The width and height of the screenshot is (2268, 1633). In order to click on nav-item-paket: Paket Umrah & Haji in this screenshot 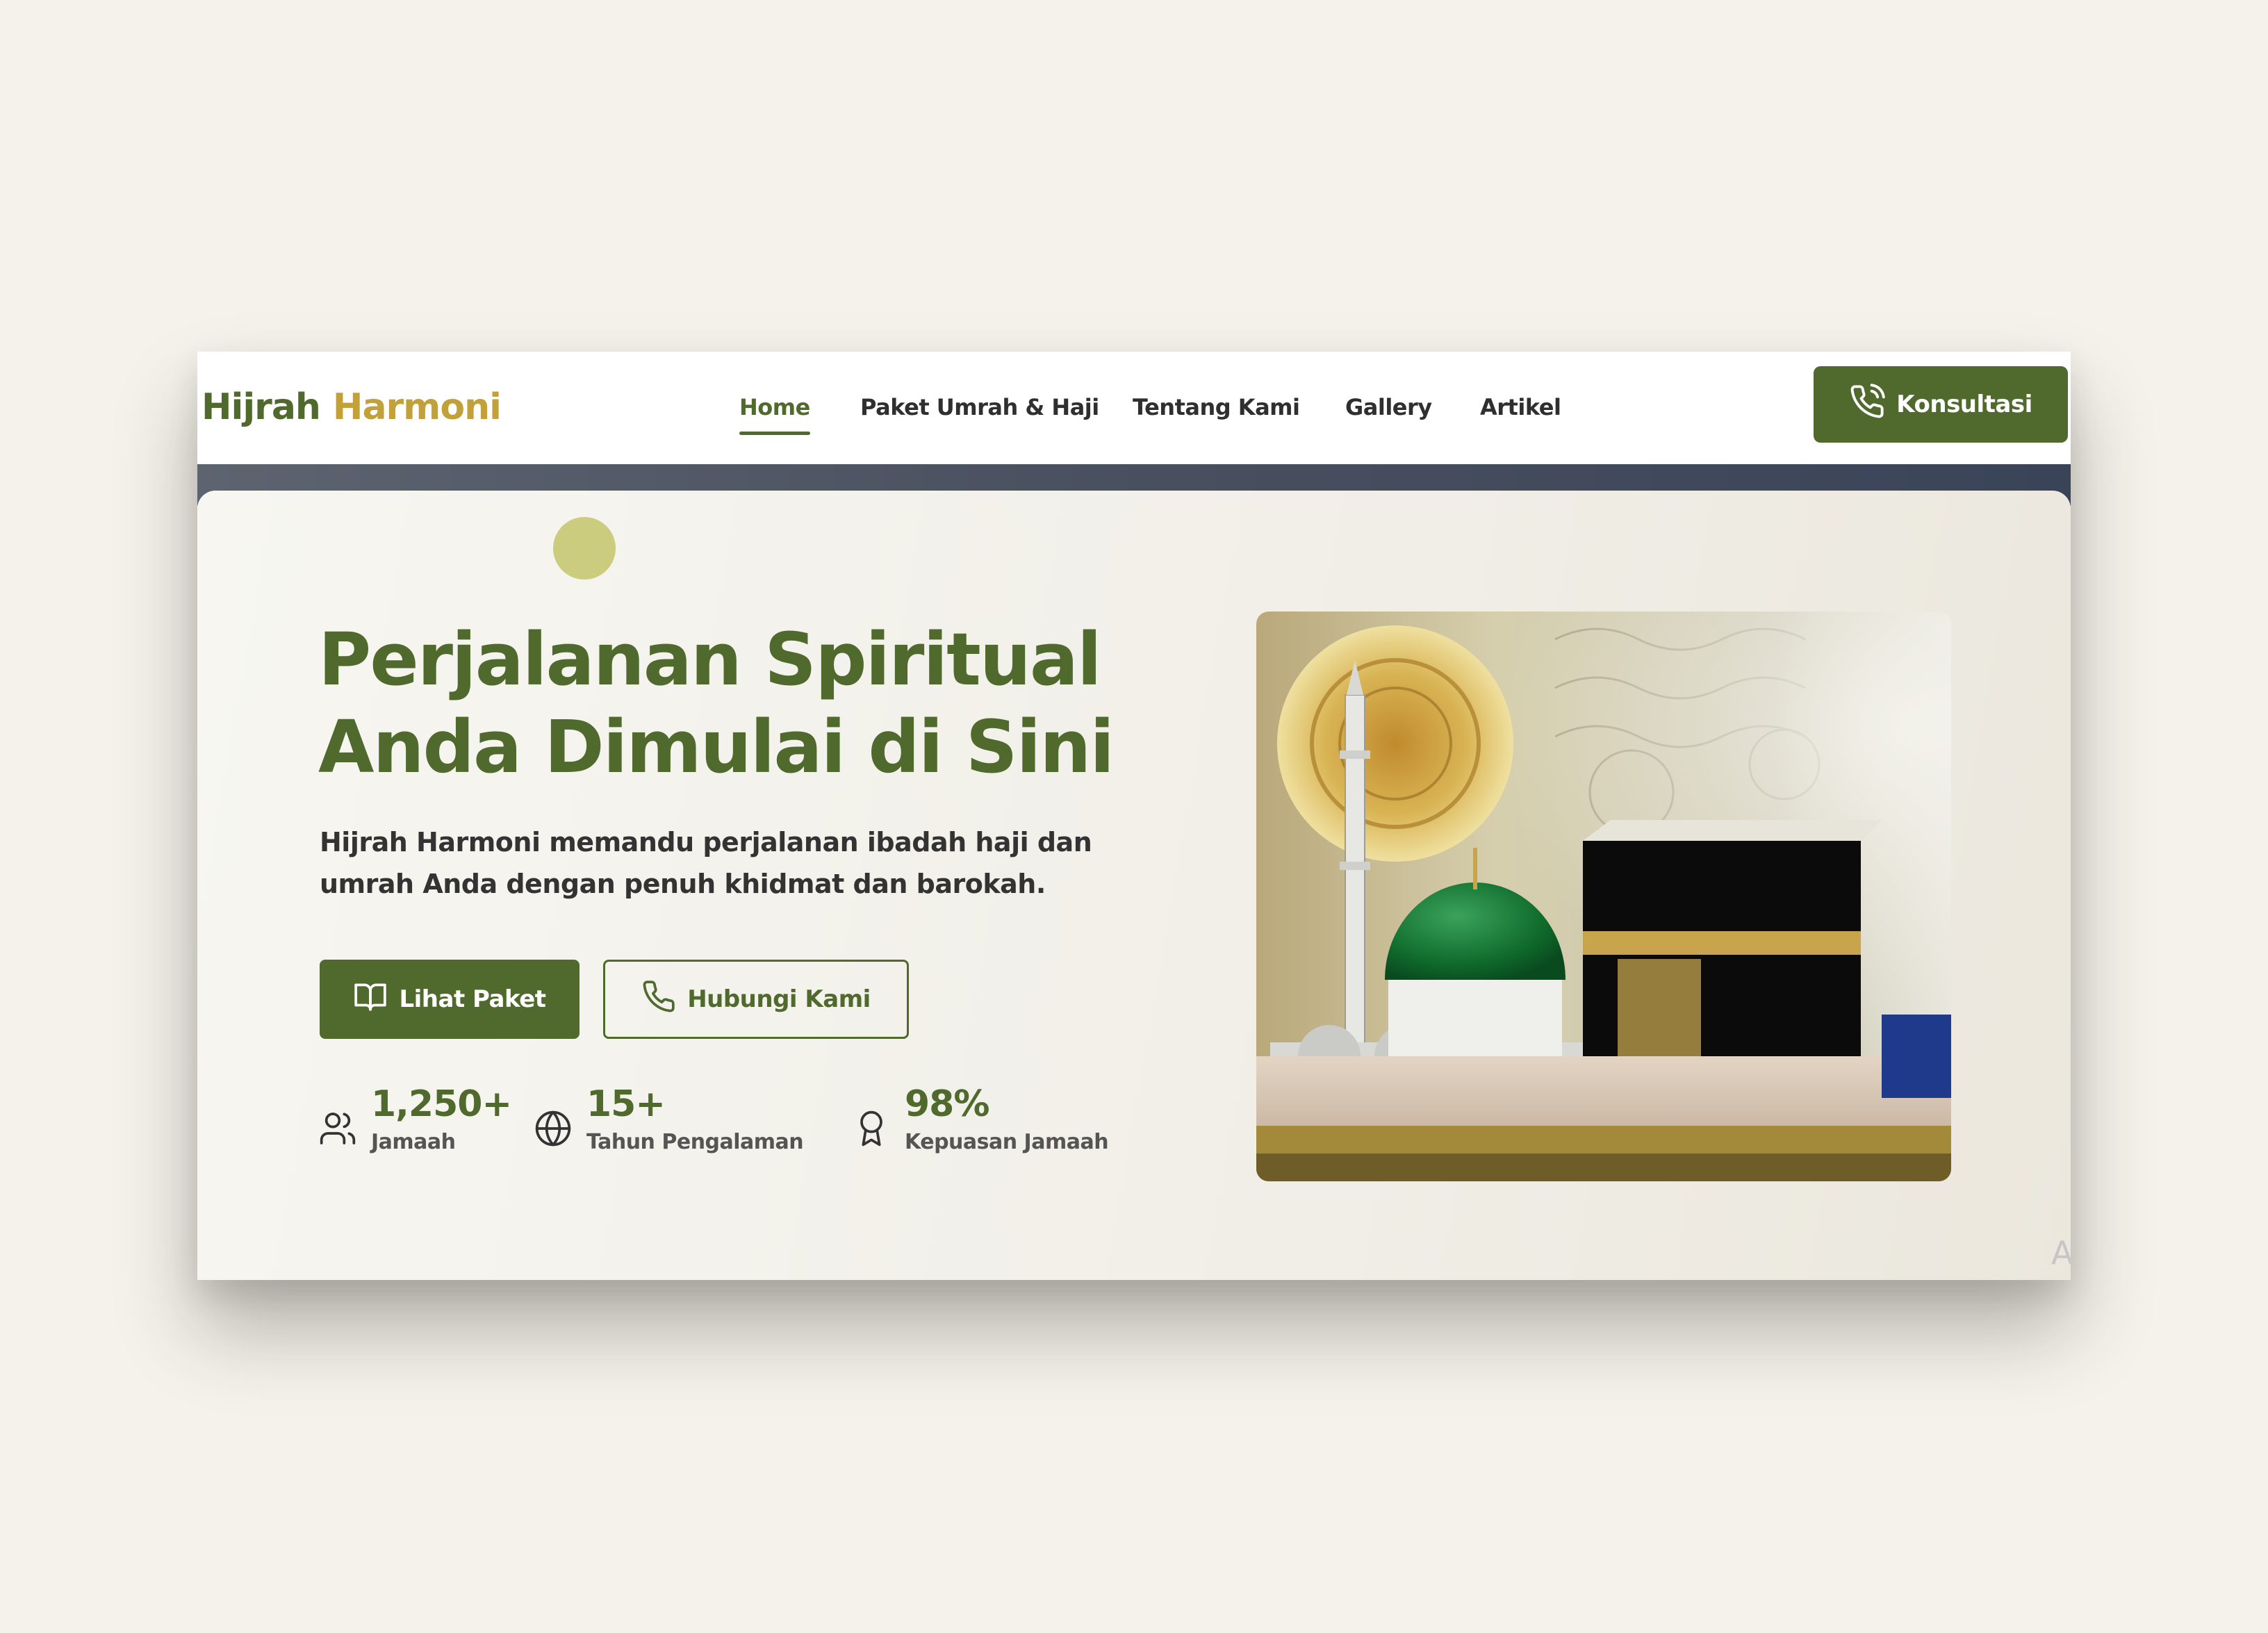, I will do `click(979, 407)`.